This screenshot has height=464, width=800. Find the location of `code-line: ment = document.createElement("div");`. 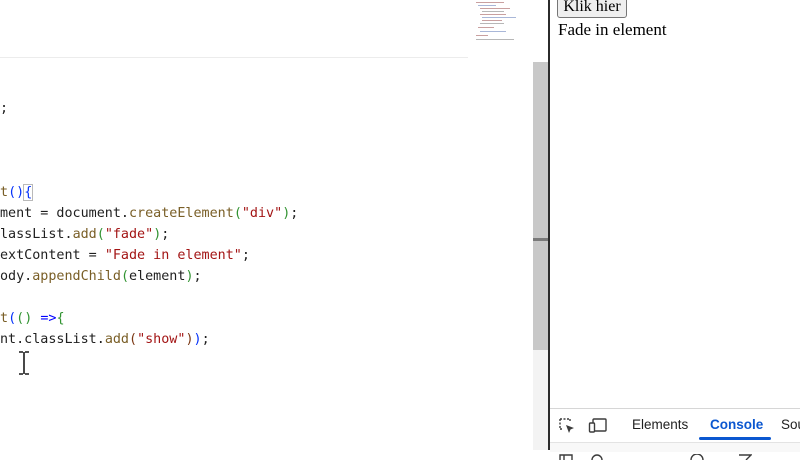

code-line: ment = document.createElement("div"); is located at coordinates (149, 214).